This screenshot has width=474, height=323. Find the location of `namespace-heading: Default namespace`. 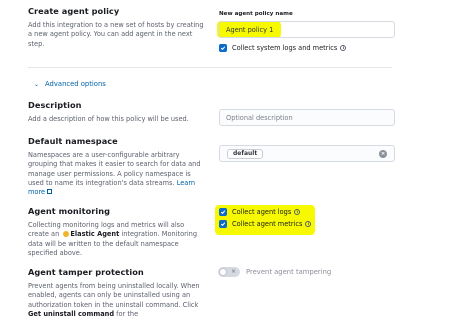

namespace-heading: Default namespace is located at coordinates (73, 141).